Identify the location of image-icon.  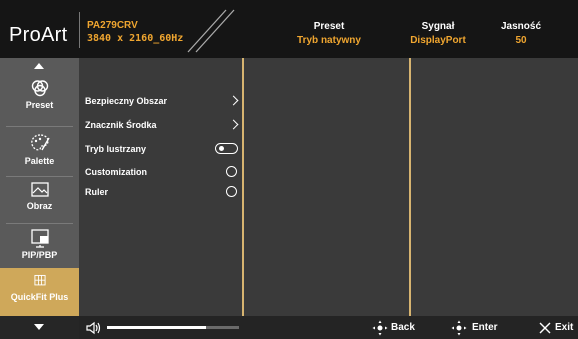
(39, 189).